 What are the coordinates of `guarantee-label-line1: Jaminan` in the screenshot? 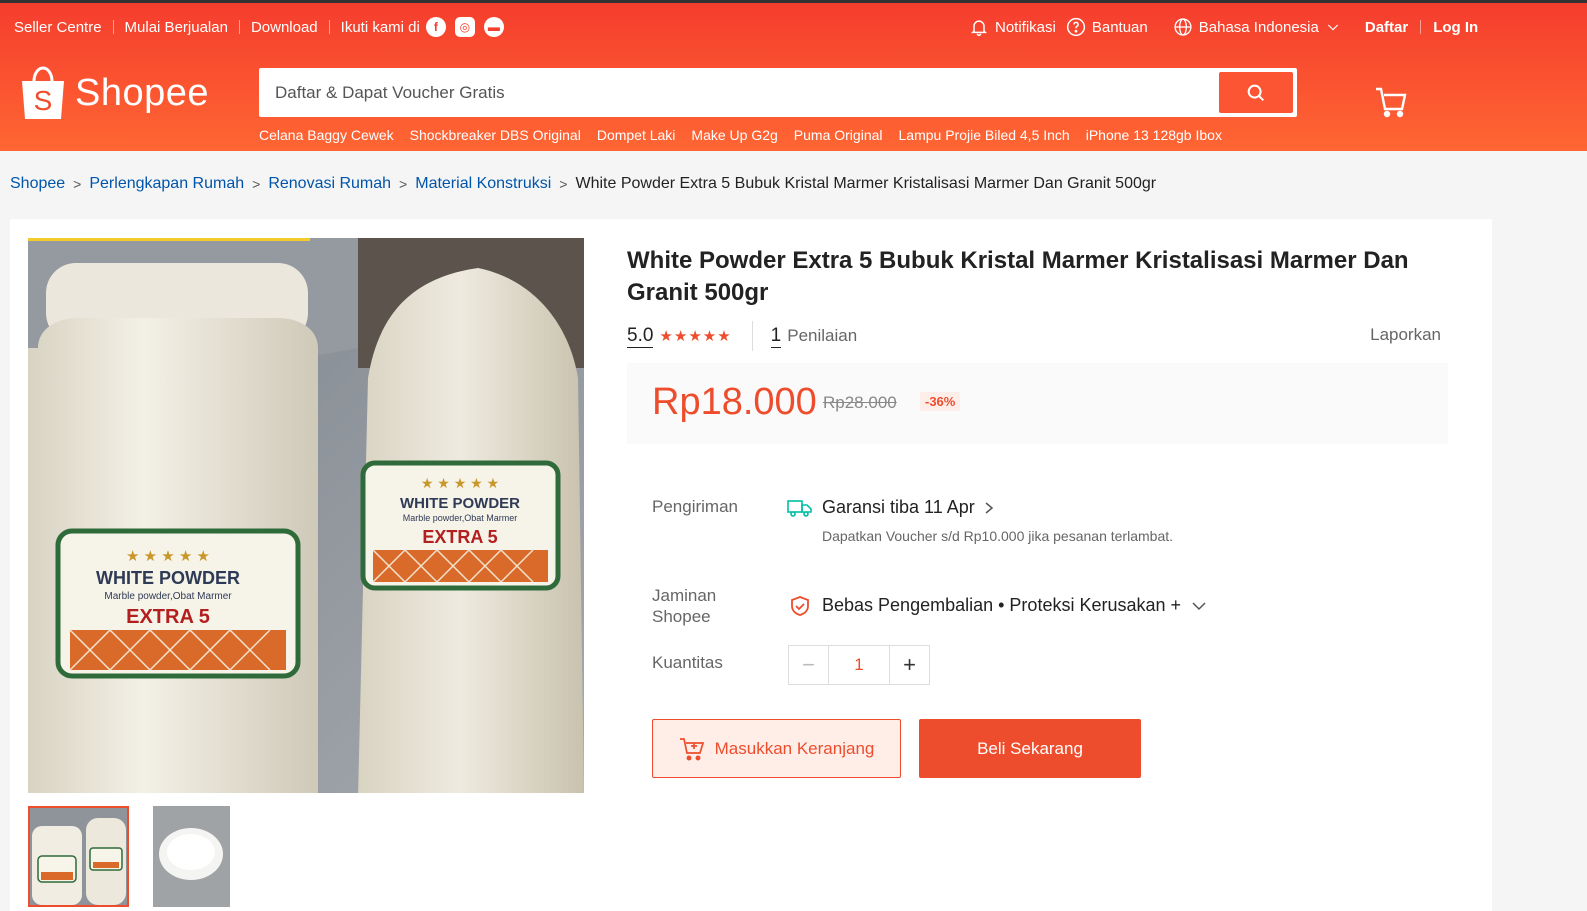 It's located at (684, 595).